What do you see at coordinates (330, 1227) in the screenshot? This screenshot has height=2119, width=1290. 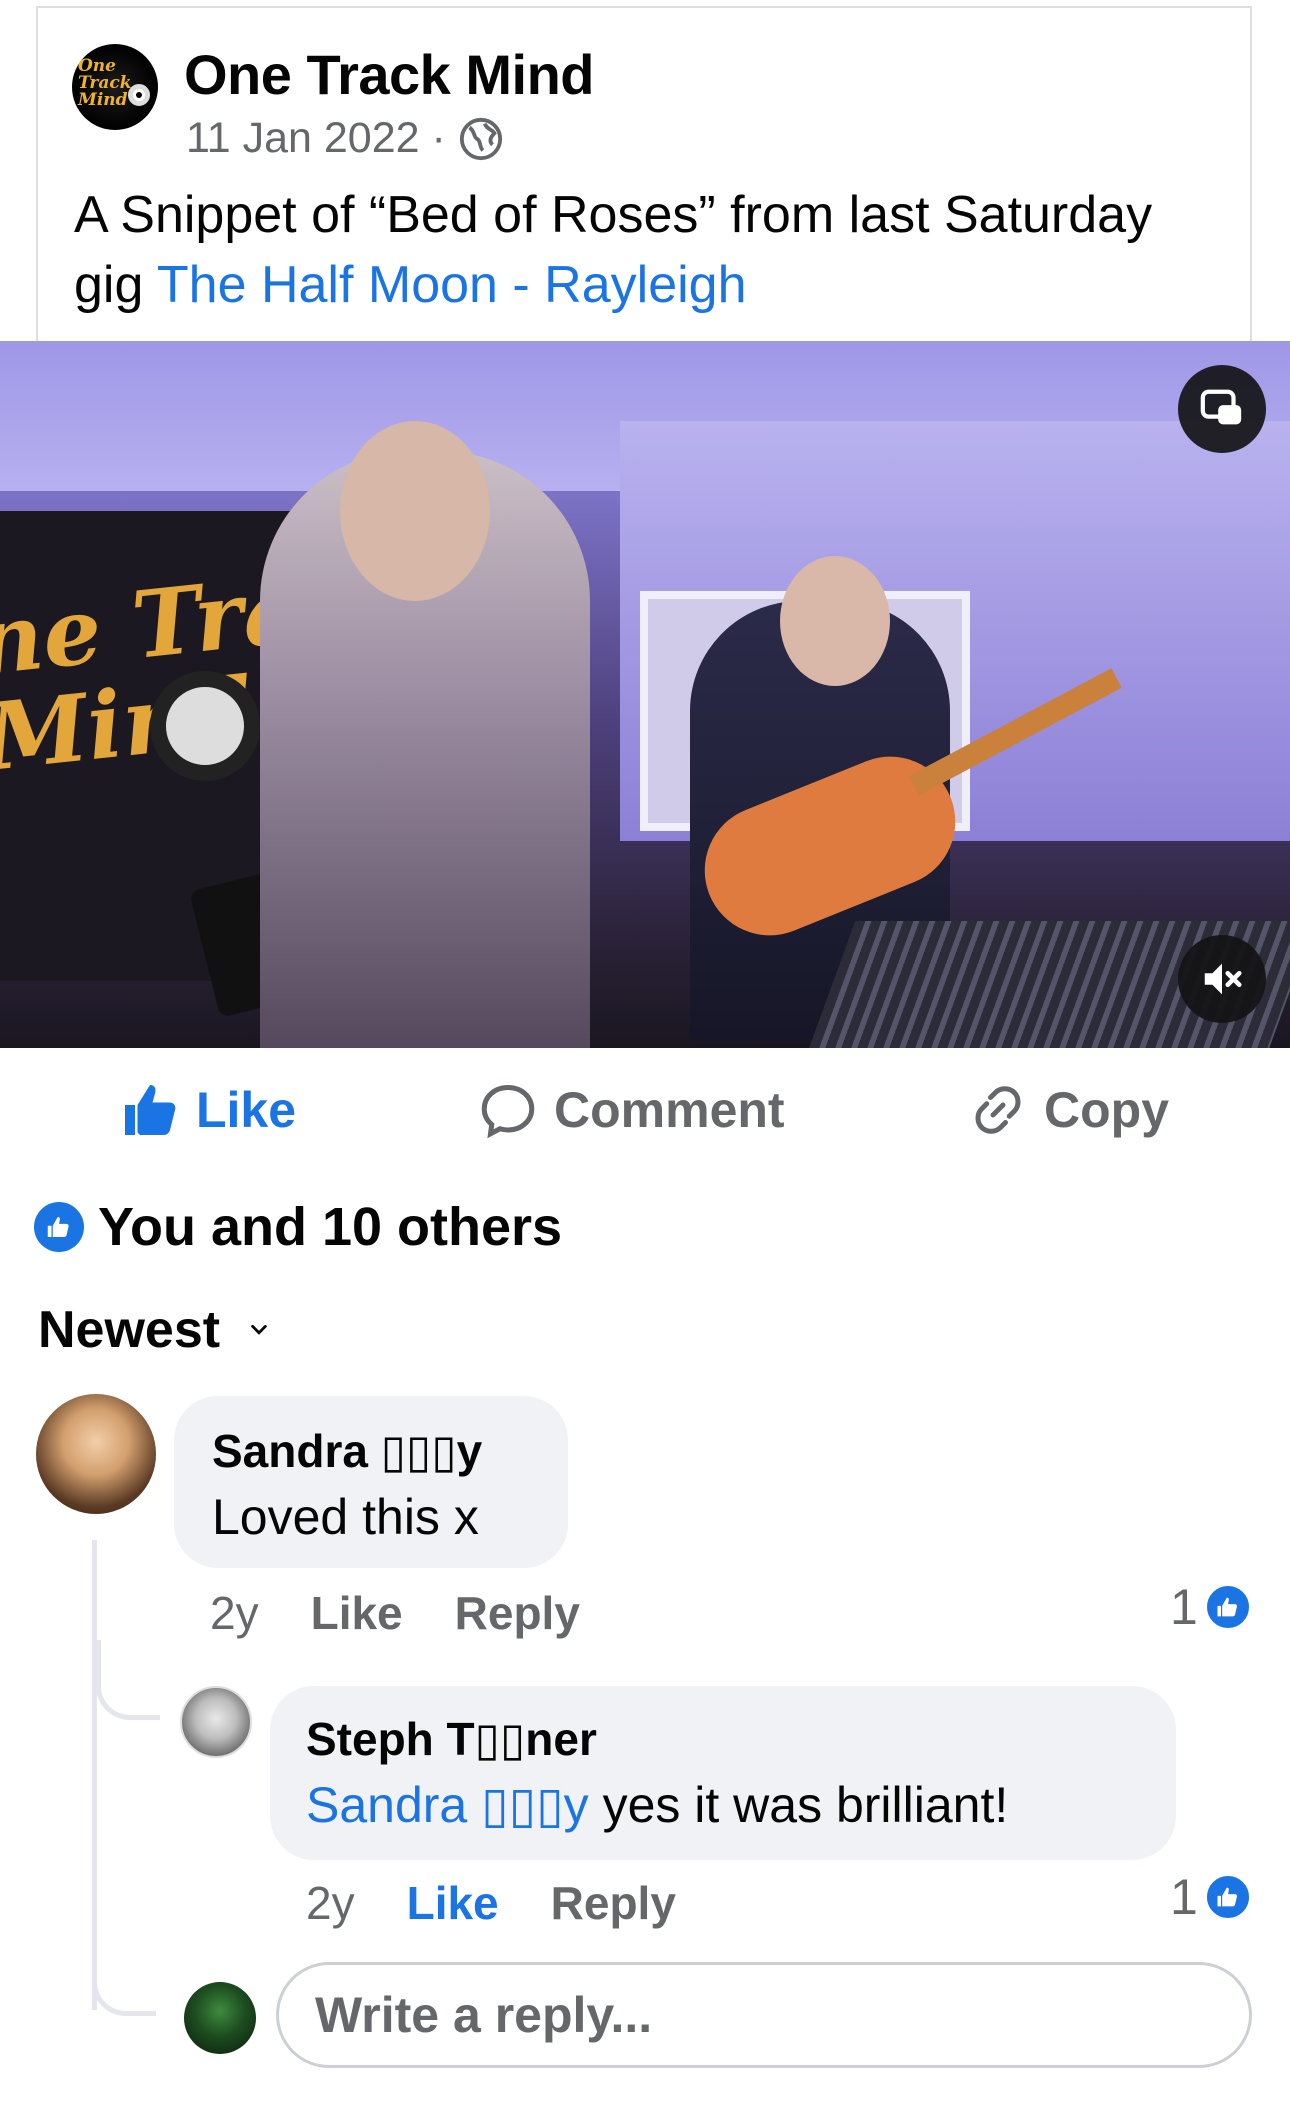 I see `reactions-summary-text: You and 10 others` at bounding box center [330, 1227].